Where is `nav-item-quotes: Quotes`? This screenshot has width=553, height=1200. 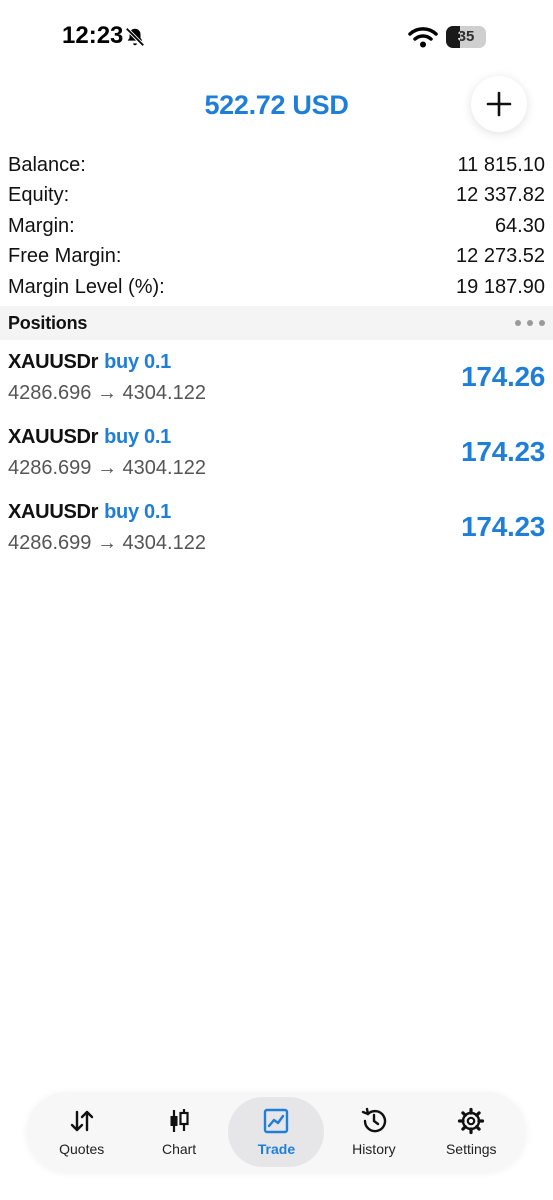
nav-item-quotes: Quotes is located at coordinates (82, 1132).